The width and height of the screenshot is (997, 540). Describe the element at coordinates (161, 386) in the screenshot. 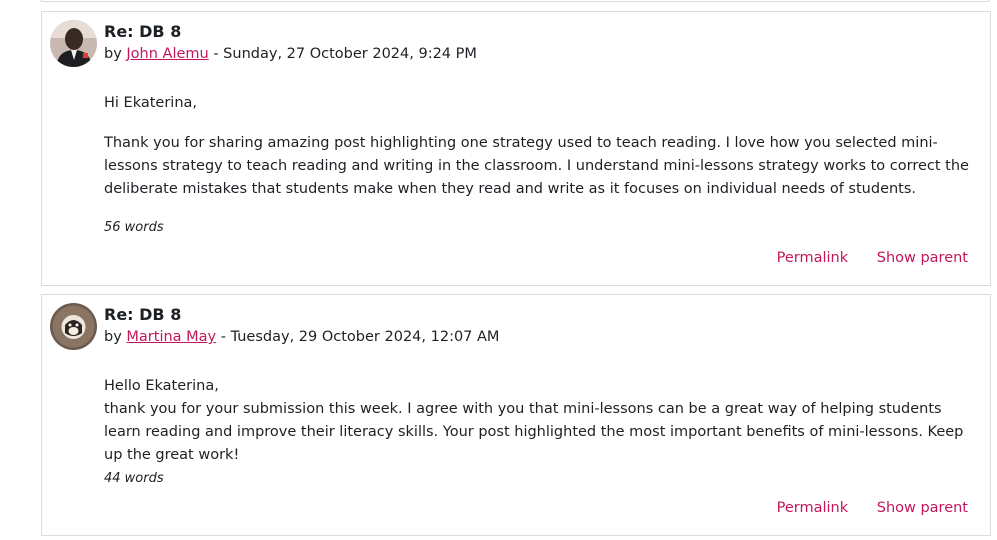

I see `post-greeting: Hello Ekaterina,` at that location.